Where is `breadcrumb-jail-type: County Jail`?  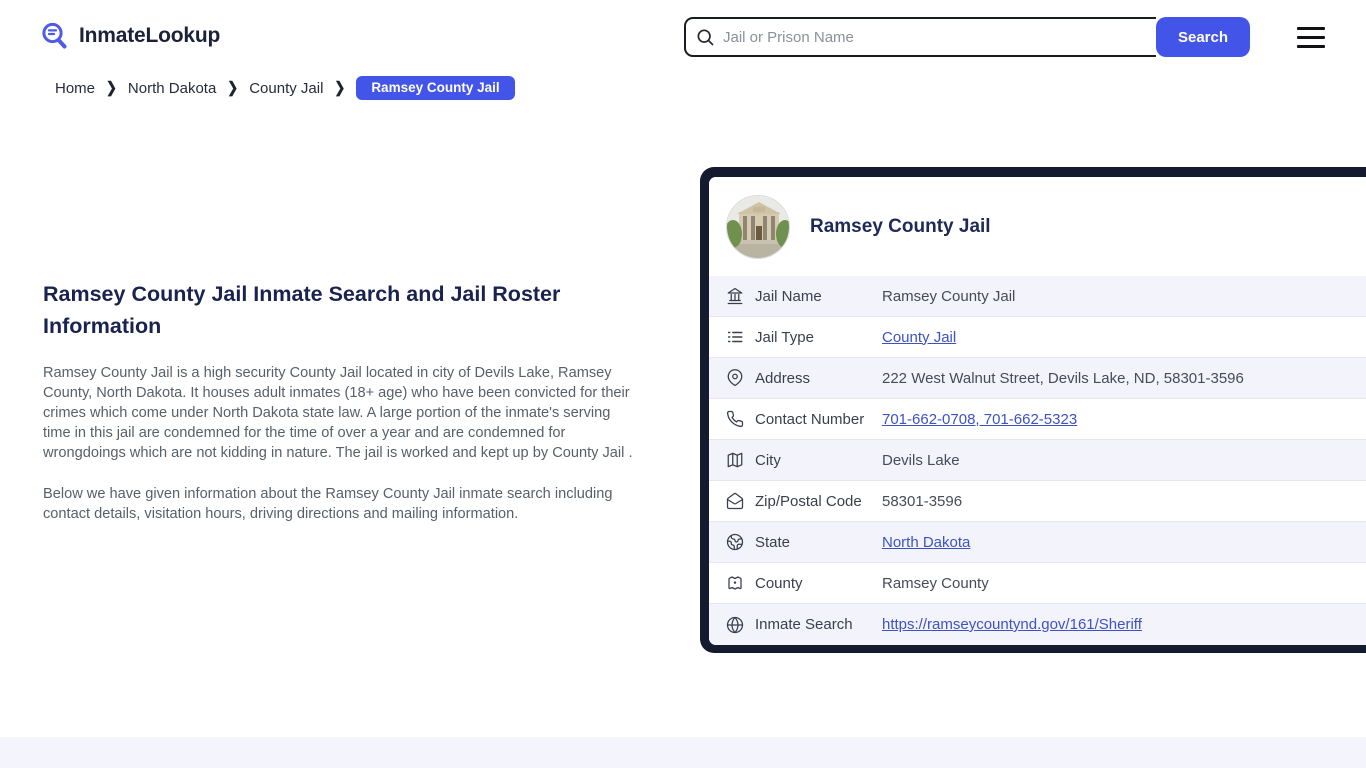
breadcrumb-jail-type: County Jail is located at coordinates (286, 88).